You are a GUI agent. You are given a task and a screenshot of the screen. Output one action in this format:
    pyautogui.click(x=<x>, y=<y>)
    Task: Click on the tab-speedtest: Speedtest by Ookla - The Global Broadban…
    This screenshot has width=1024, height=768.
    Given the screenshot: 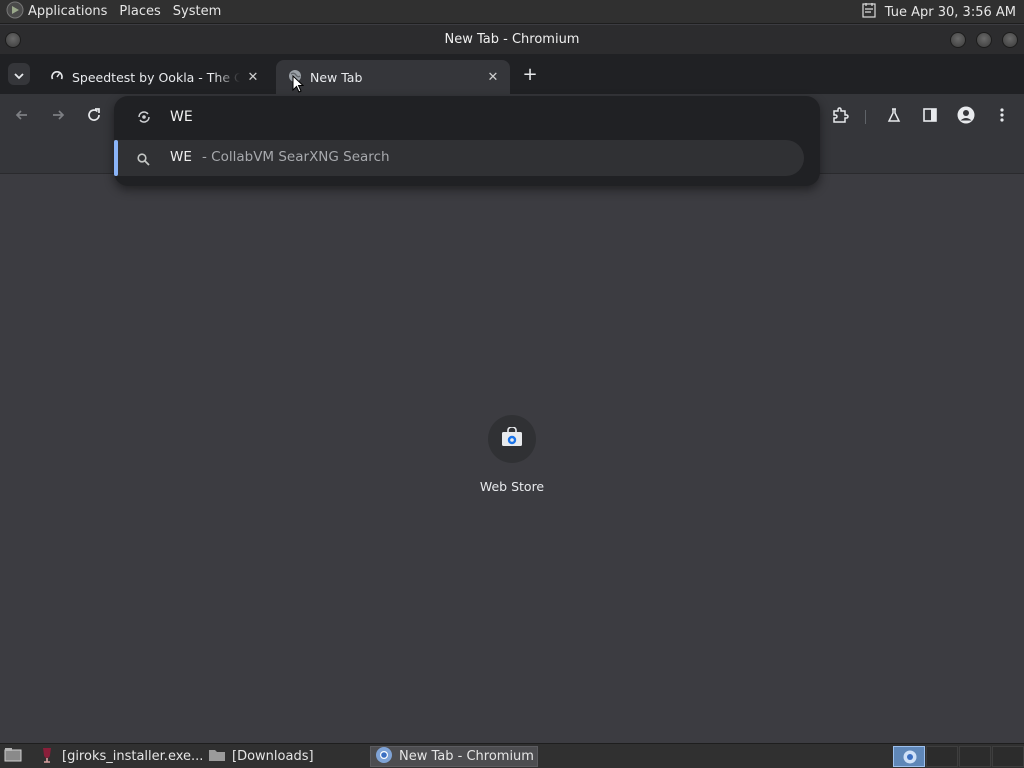 What is the action you would take?
    pyautogui.click(x=154, y=77)
    